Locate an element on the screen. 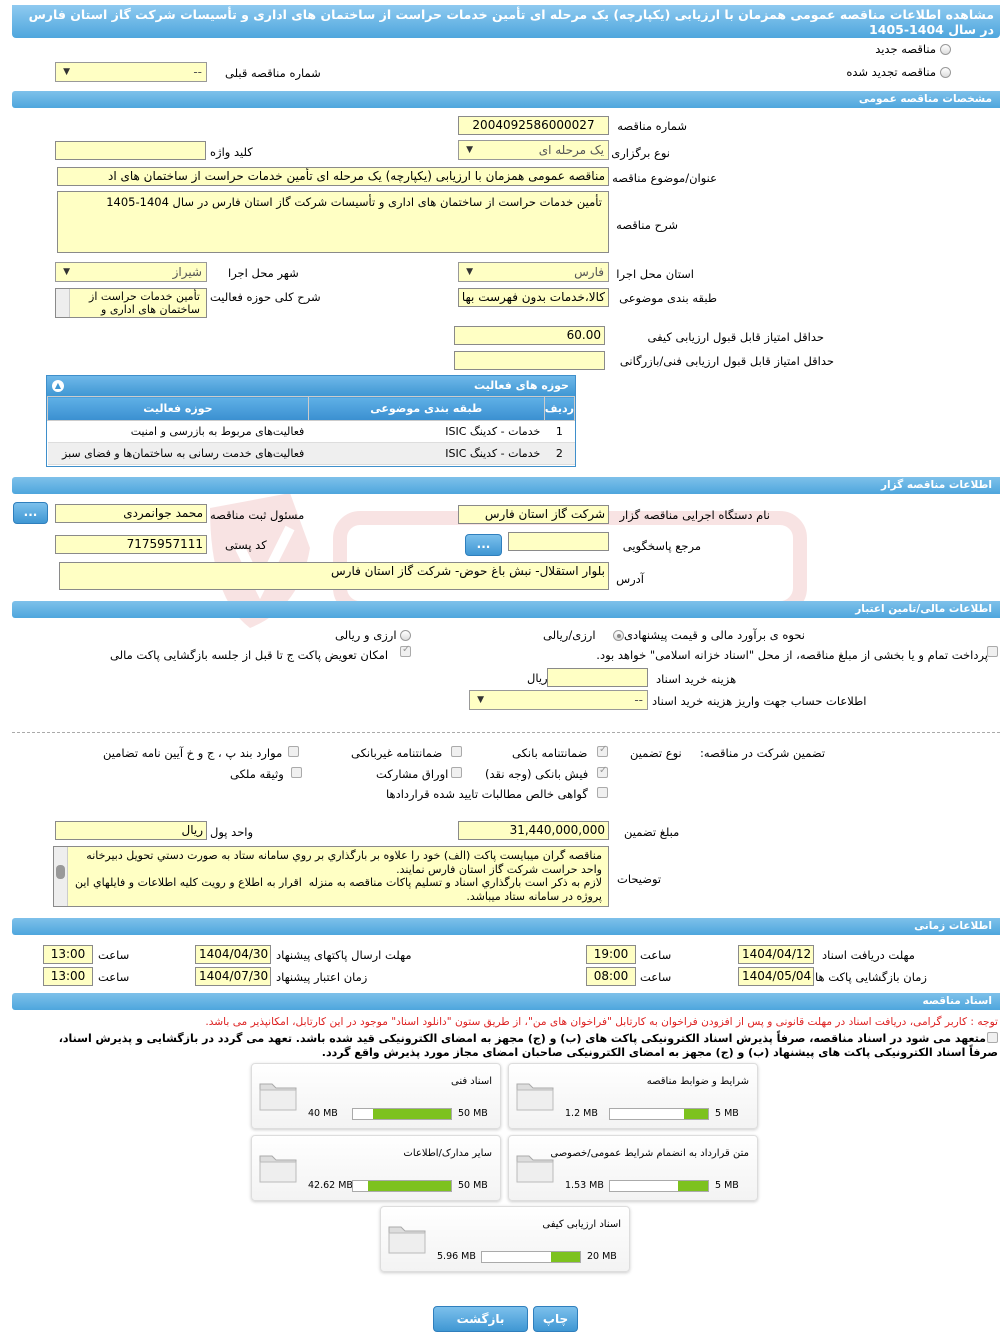 The height and width of the screenshot is (1337, 1000). document-name: اسناد ارزیابی کیفی is located at coordinates (581, 1224).